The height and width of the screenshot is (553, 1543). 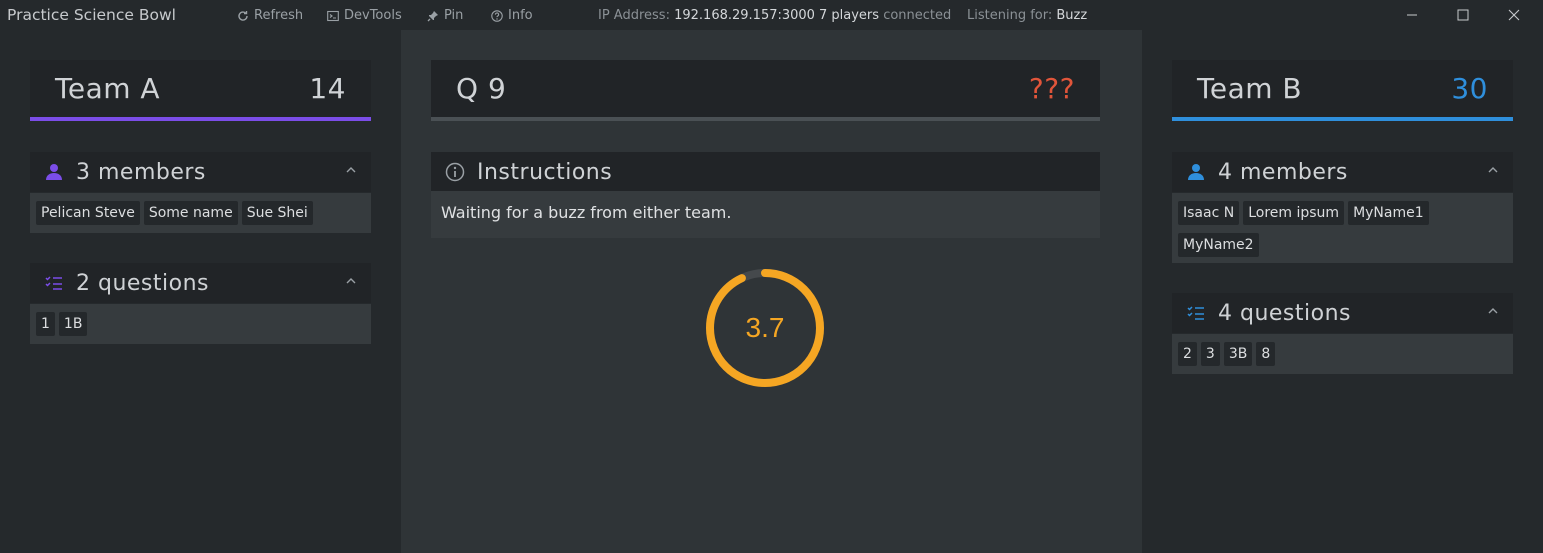 I want to click on question-underline, so click(x=765, y=119).